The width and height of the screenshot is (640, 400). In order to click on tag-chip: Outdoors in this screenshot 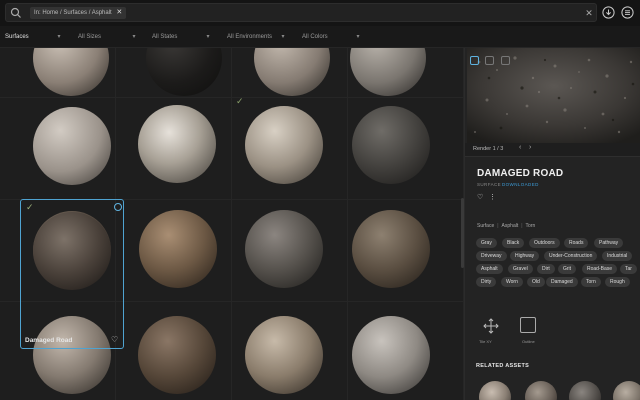, I will do `click(544, 243)`.